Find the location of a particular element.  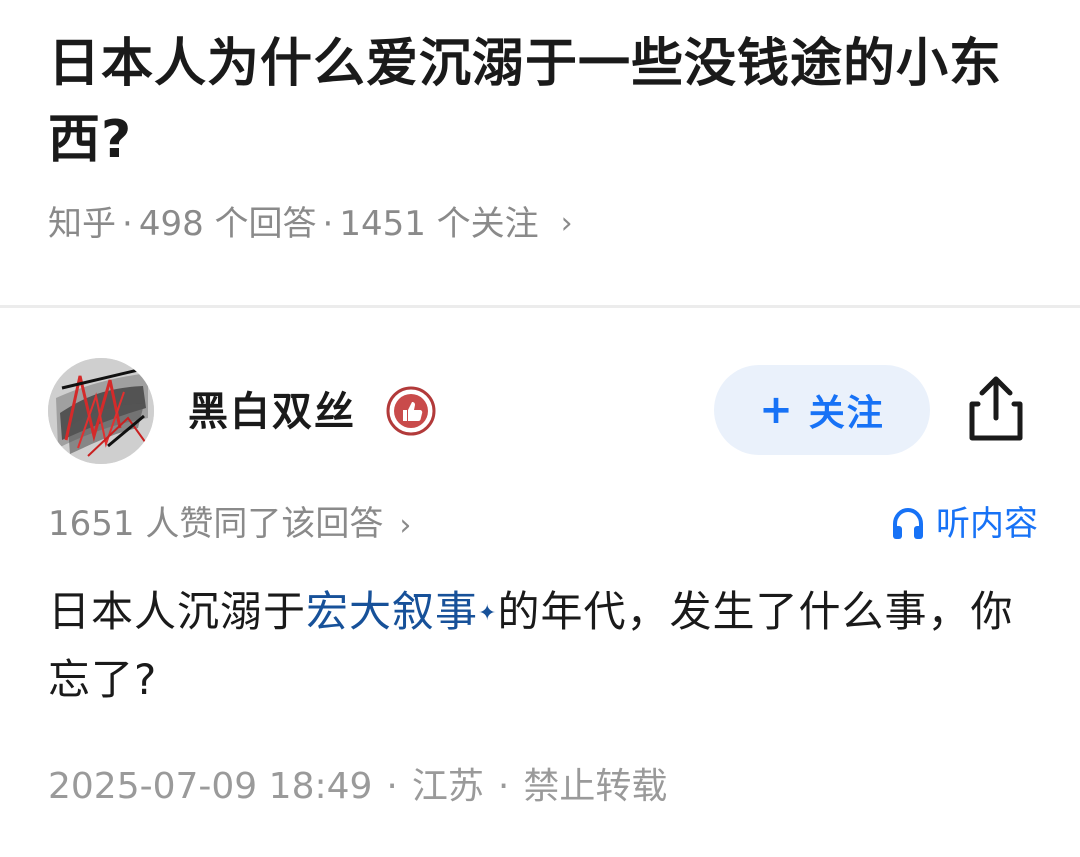

listen-button: 听内容 is located at coordinates (964, 524).